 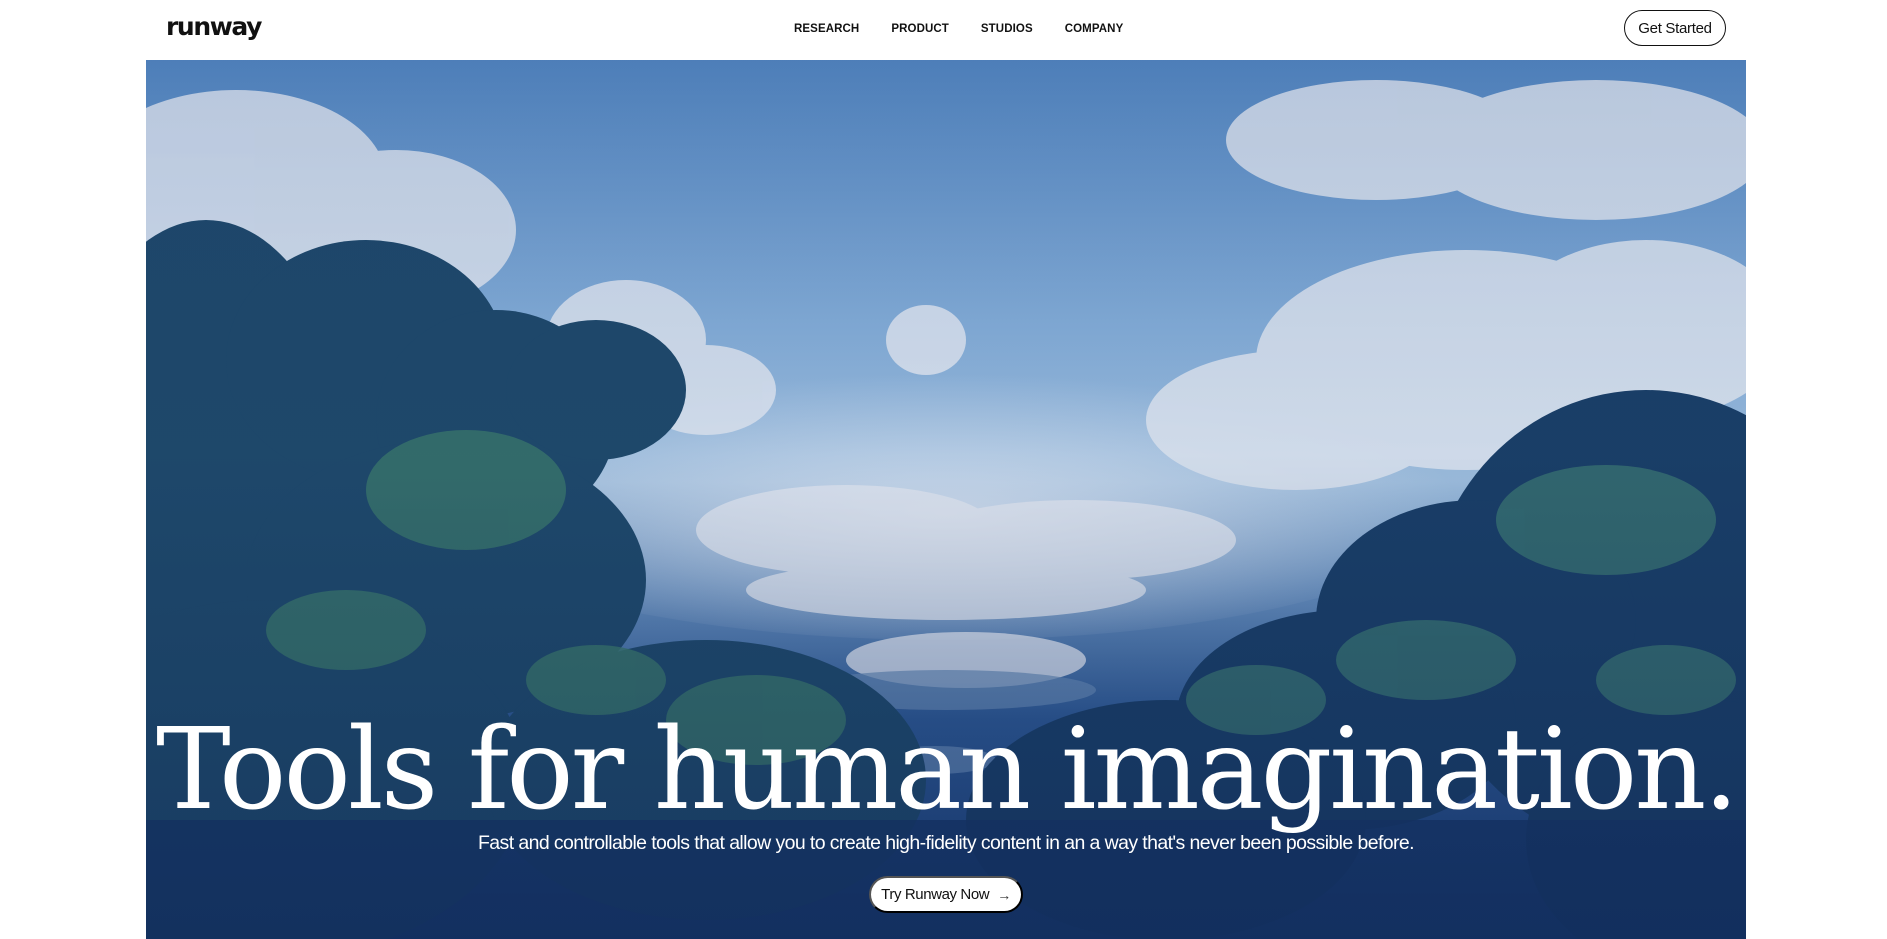 I want to click on try-runway-now-button: Try Runway Now →, so click(x=946, y=894).